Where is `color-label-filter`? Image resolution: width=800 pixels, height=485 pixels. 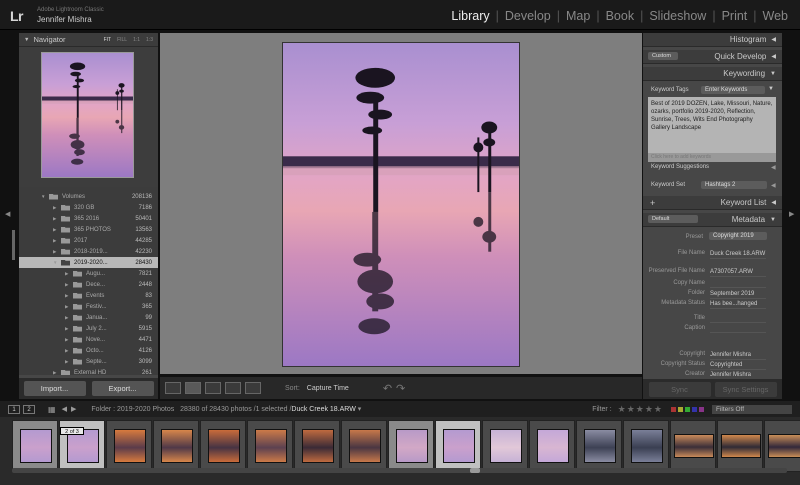
color-label-filter is located at coordinates (687, 409).